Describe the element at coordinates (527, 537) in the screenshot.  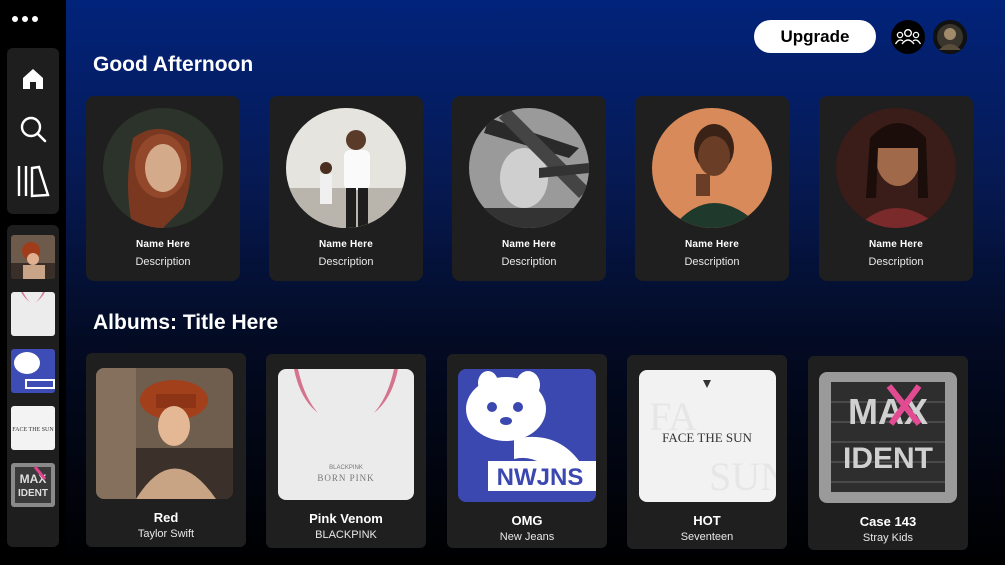
I see `album-artist: New Jeans` at that location.